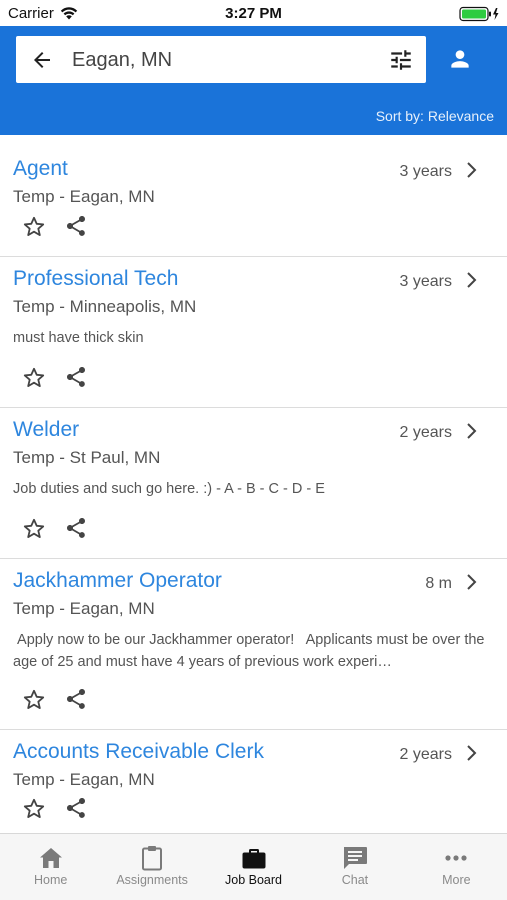 The image size is (507, 900). I want to click on briefcase-icon, so click(254, 859).